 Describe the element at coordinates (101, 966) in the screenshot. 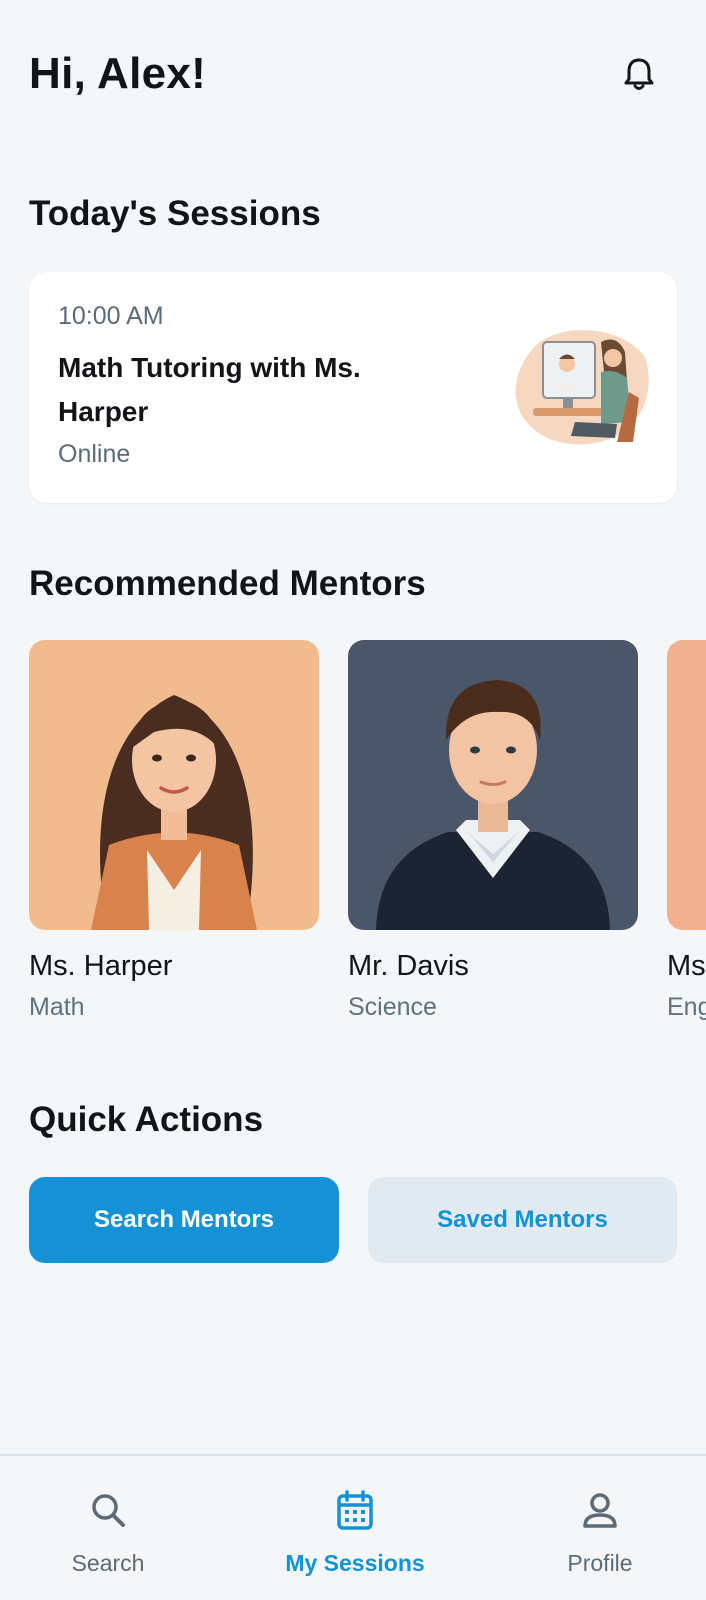

I see `mentor-name: Ms. Harper` at that location.